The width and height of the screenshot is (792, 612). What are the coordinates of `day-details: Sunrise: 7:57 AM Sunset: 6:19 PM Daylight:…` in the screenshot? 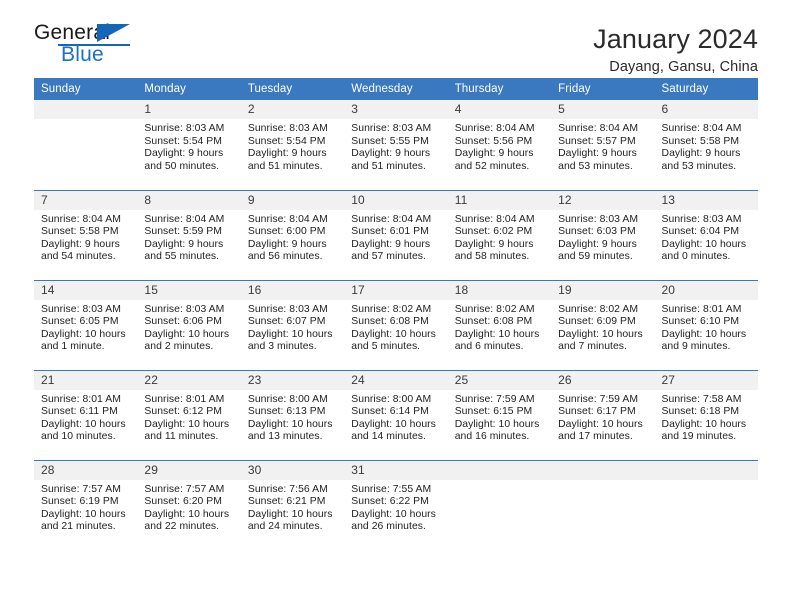 It's located at (85, 507).